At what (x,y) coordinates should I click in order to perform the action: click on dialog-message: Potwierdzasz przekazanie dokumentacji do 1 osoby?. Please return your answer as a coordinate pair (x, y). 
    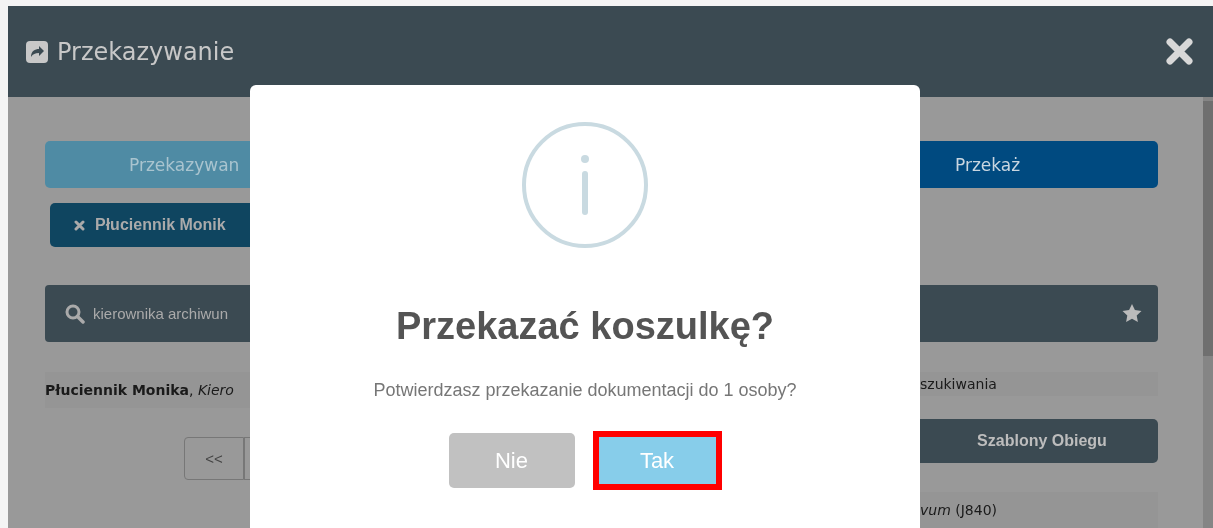
    Looking at the image, I should click on (585, 390).